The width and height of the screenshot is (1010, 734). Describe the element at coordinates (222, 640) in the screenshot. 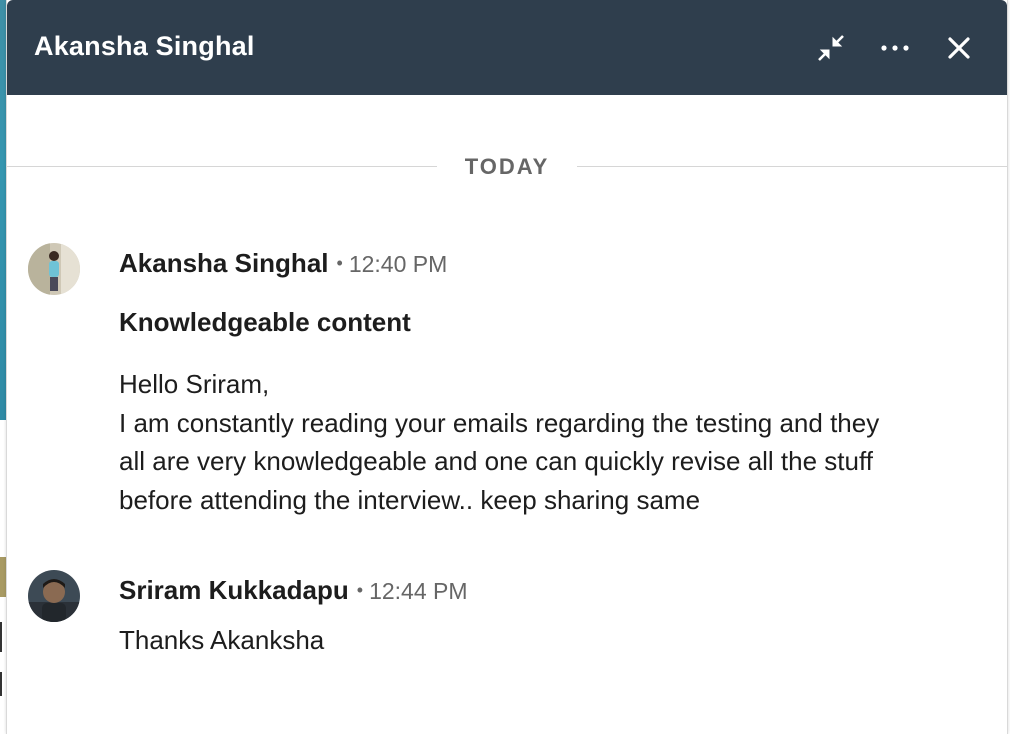

I see `message-line: Thanks Akanksha` at that location.